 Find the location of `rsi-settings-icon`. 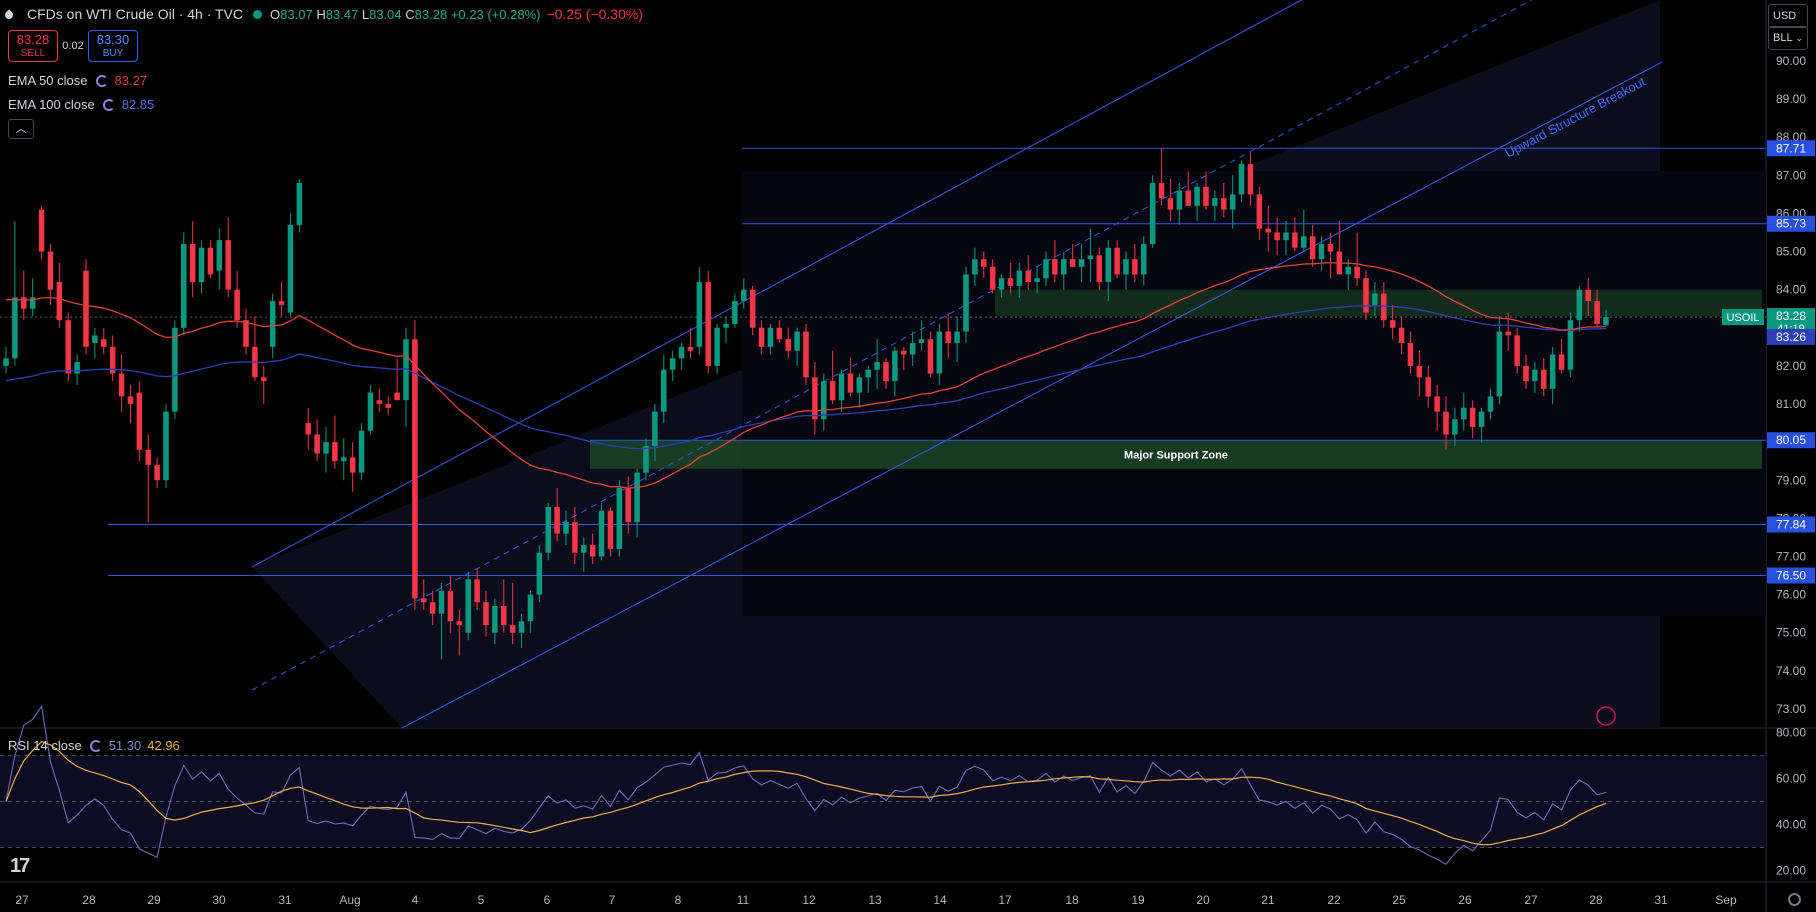

rsi-settings-icon is located at coordinates (95, 745).